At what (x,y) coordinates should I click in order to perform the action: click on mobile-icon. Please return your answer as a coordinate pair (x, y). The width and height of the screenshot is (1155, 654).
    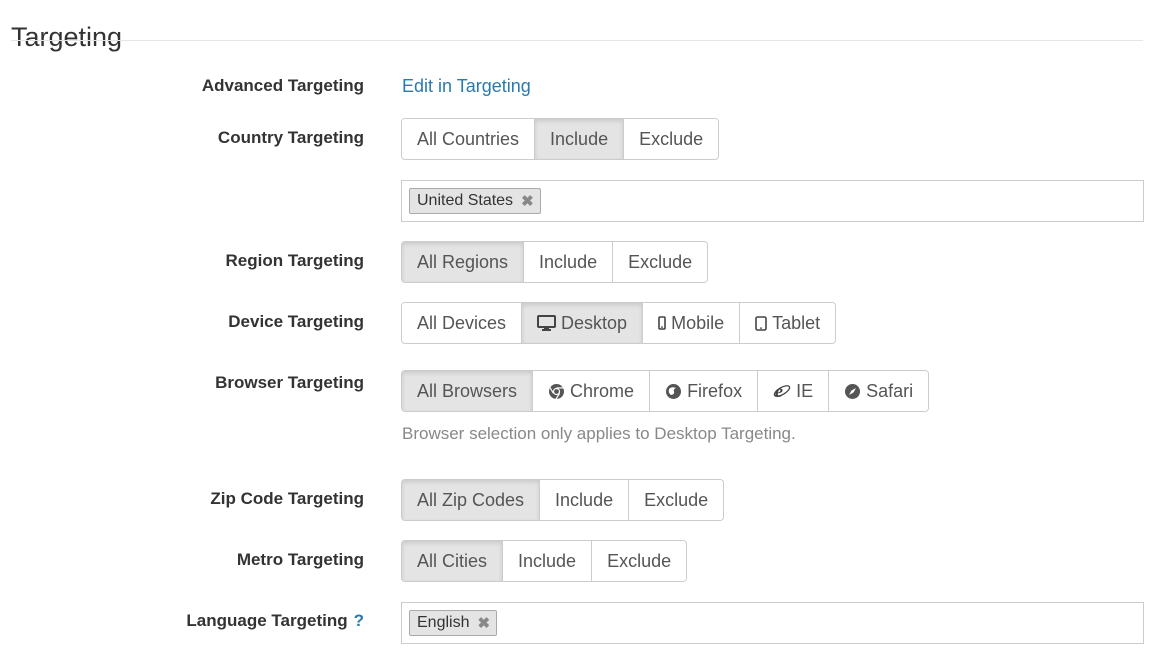
    Looking at the image, I should click on (662, 323).